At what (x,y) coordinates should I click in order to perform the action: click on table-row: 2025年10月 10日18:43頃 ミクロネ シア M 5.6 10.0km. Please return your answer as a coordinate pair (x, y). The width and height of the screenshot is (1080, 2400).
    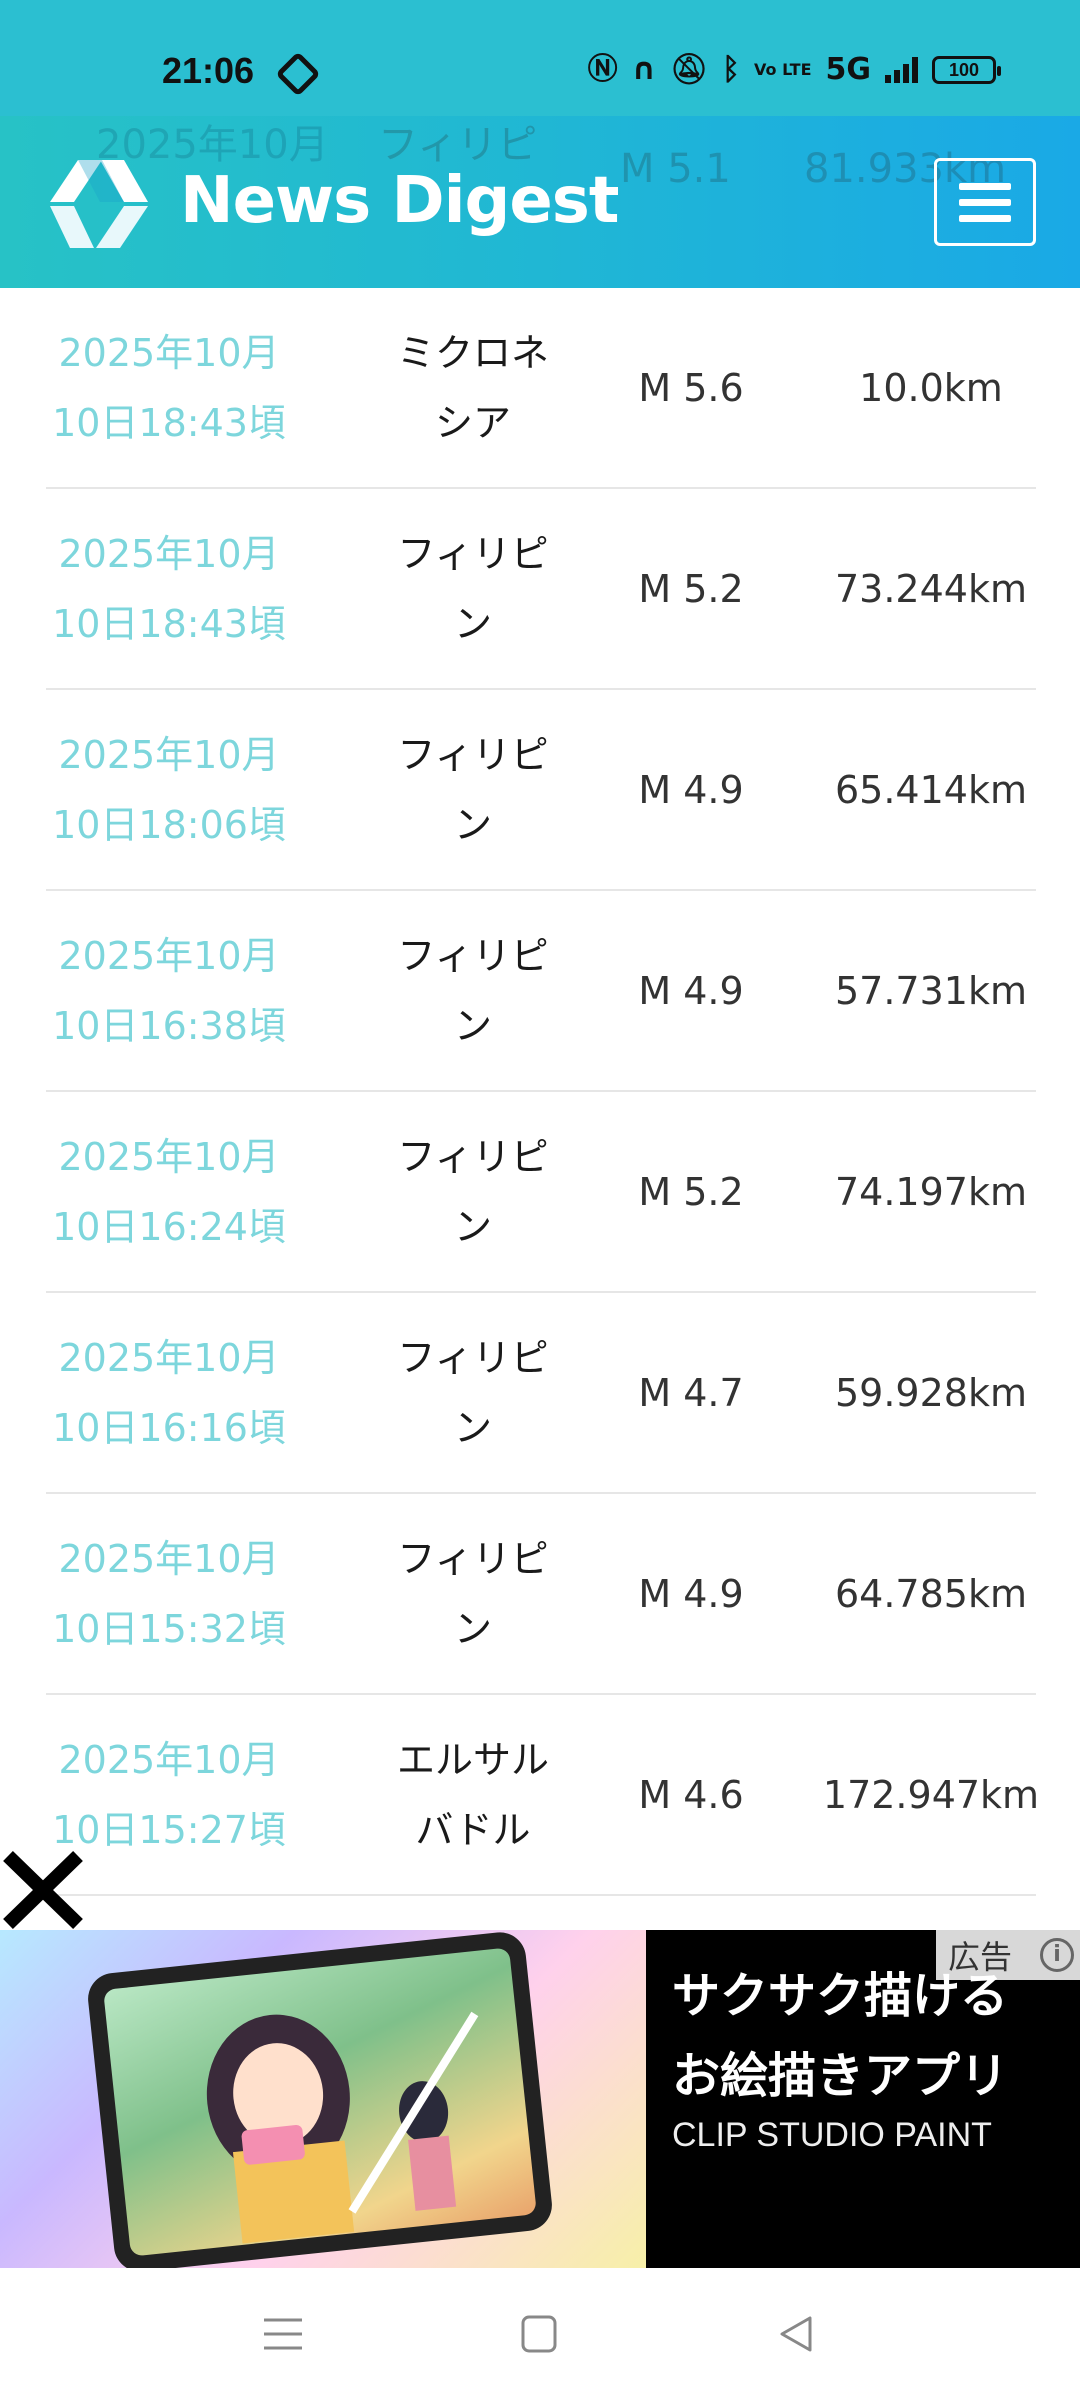
    Looking at the image, I should click on (541, 388).